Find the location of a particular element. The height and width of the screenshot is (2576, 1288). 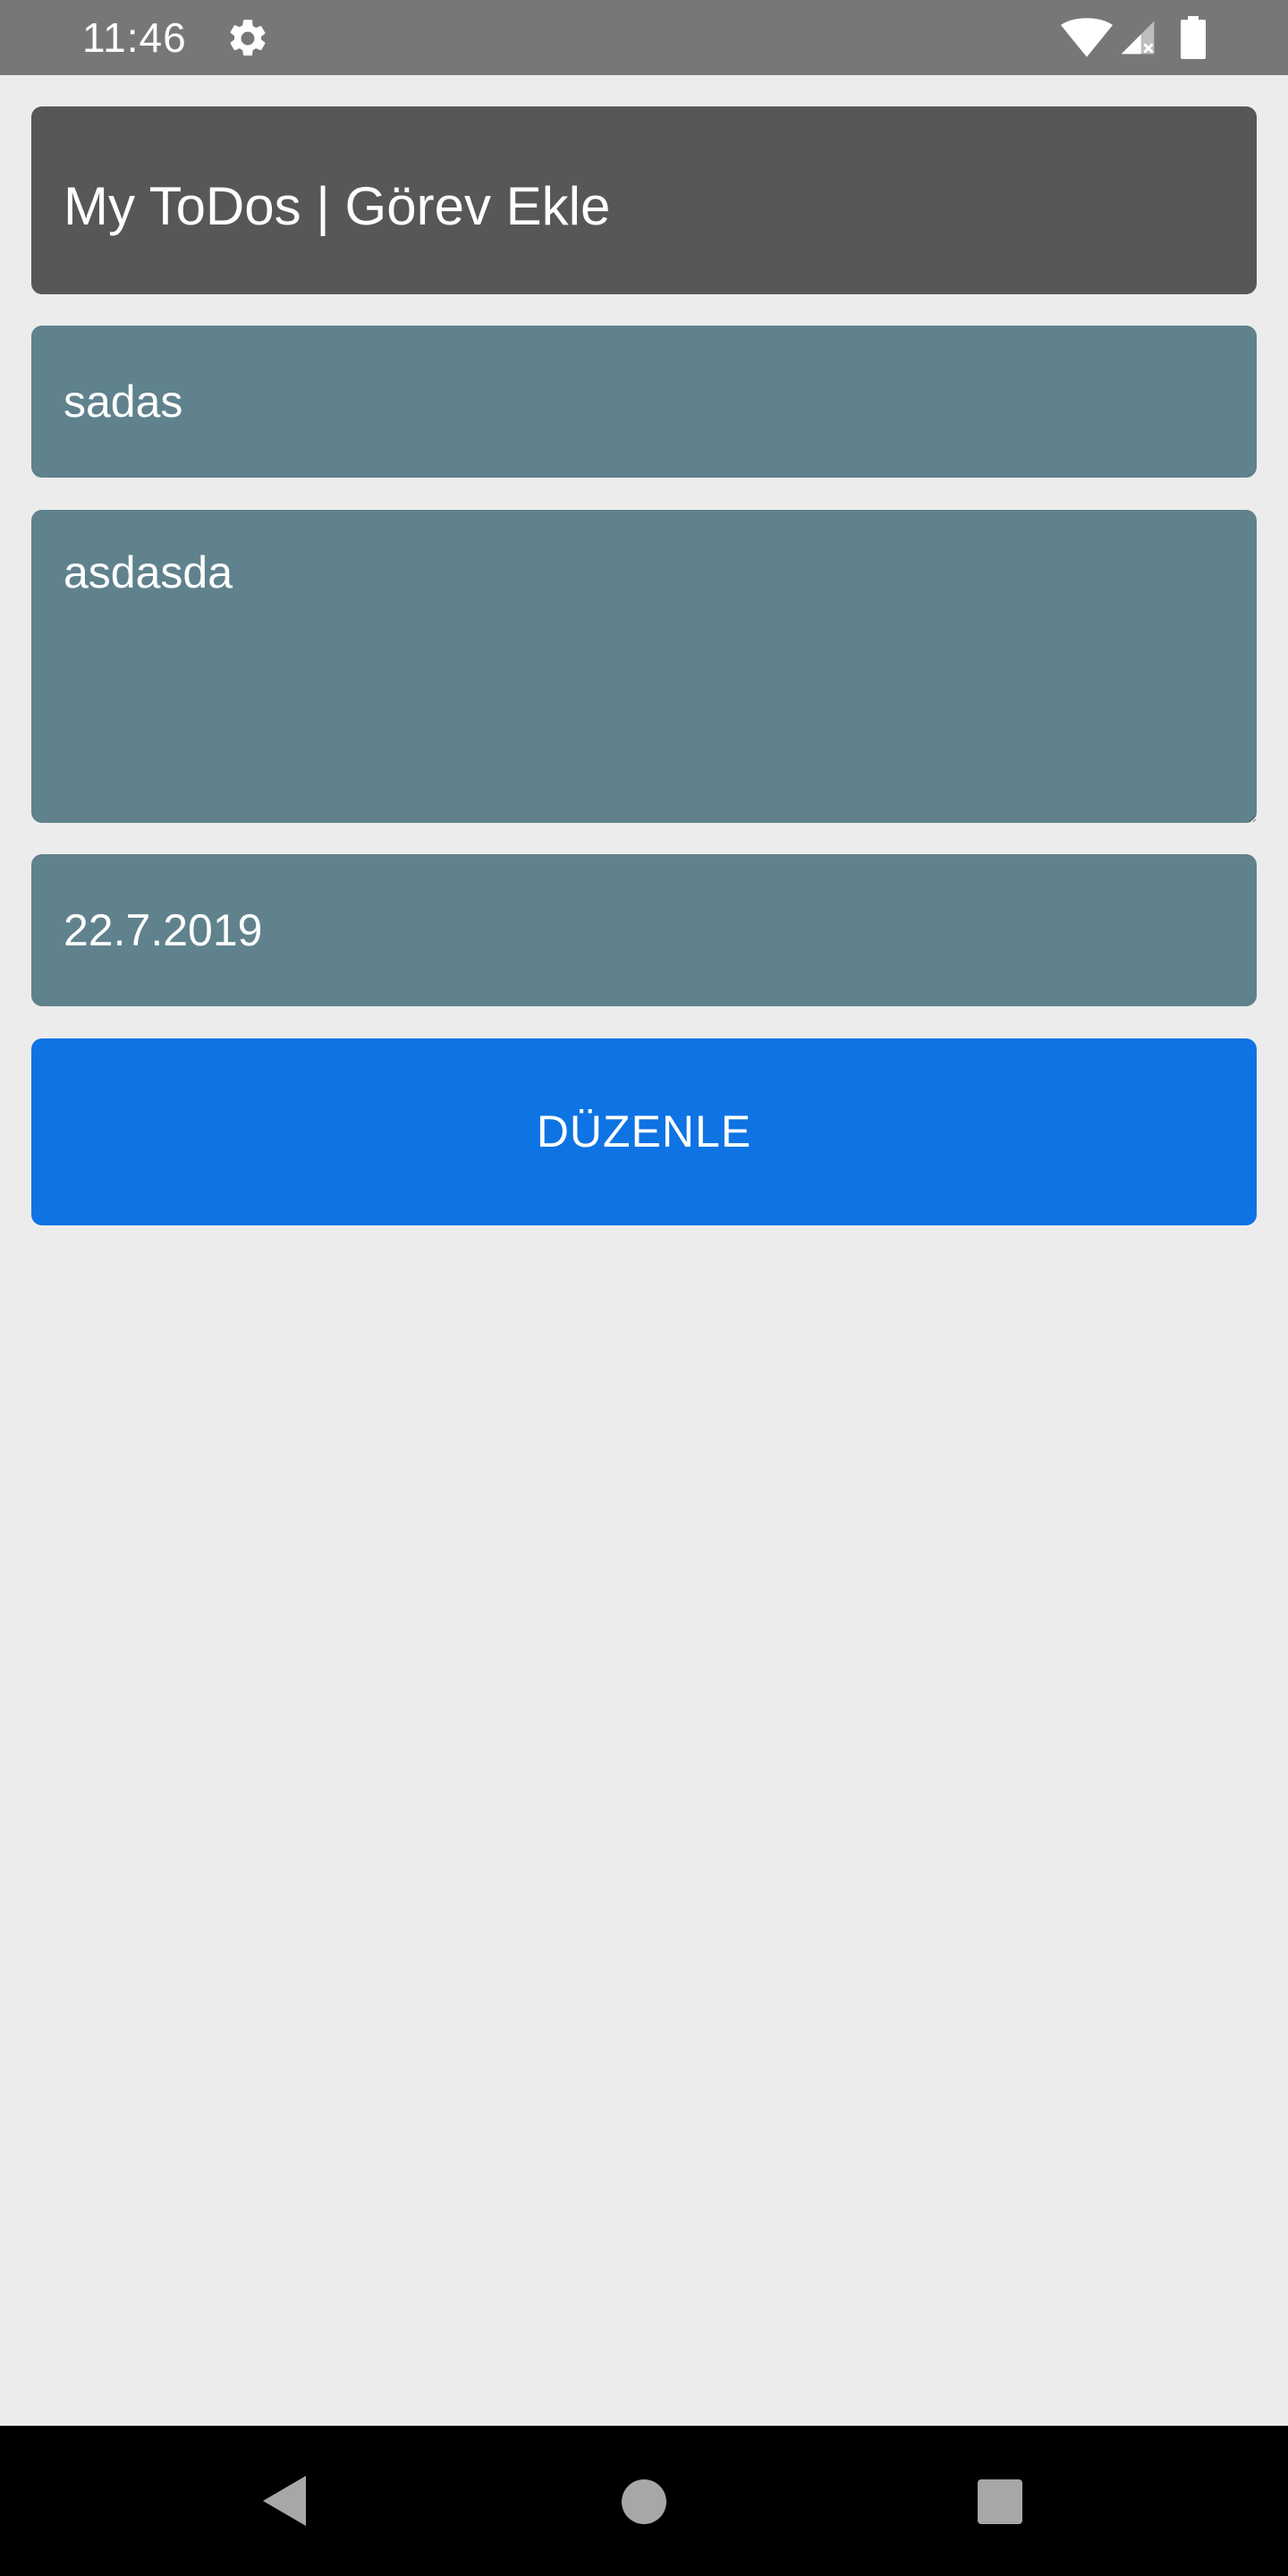

page-title: My ToDos | Görev Ekle is located at coordinates (337, 206).